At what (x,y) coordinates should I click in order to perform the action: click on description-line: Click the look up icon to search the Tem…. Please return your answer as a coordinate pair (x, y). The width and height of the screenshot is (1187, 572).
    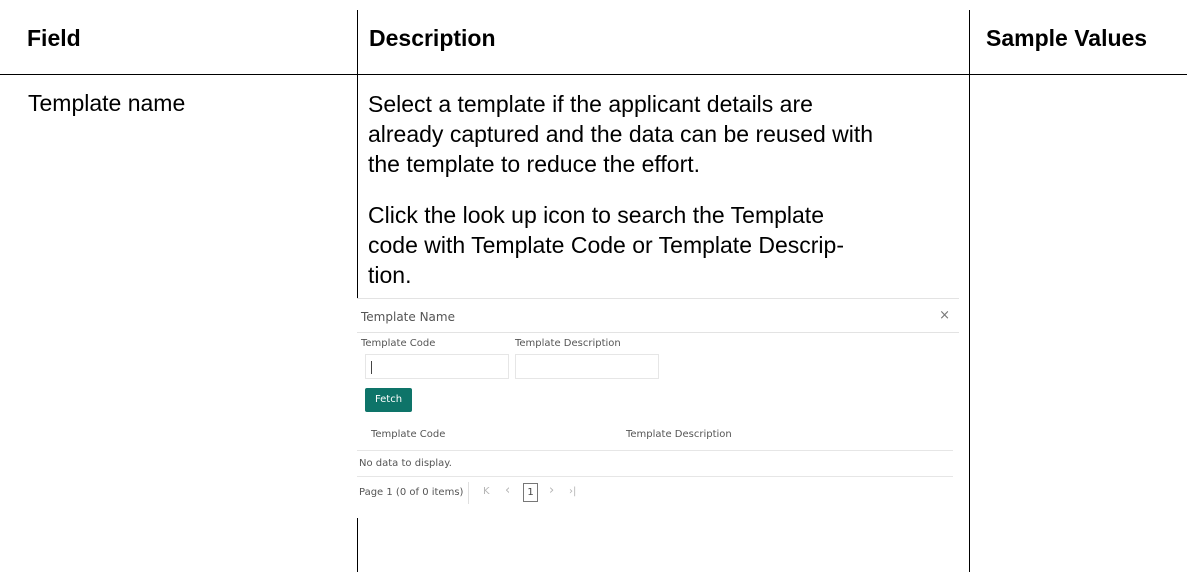
    Looking at the image, I should click on (596, 215).